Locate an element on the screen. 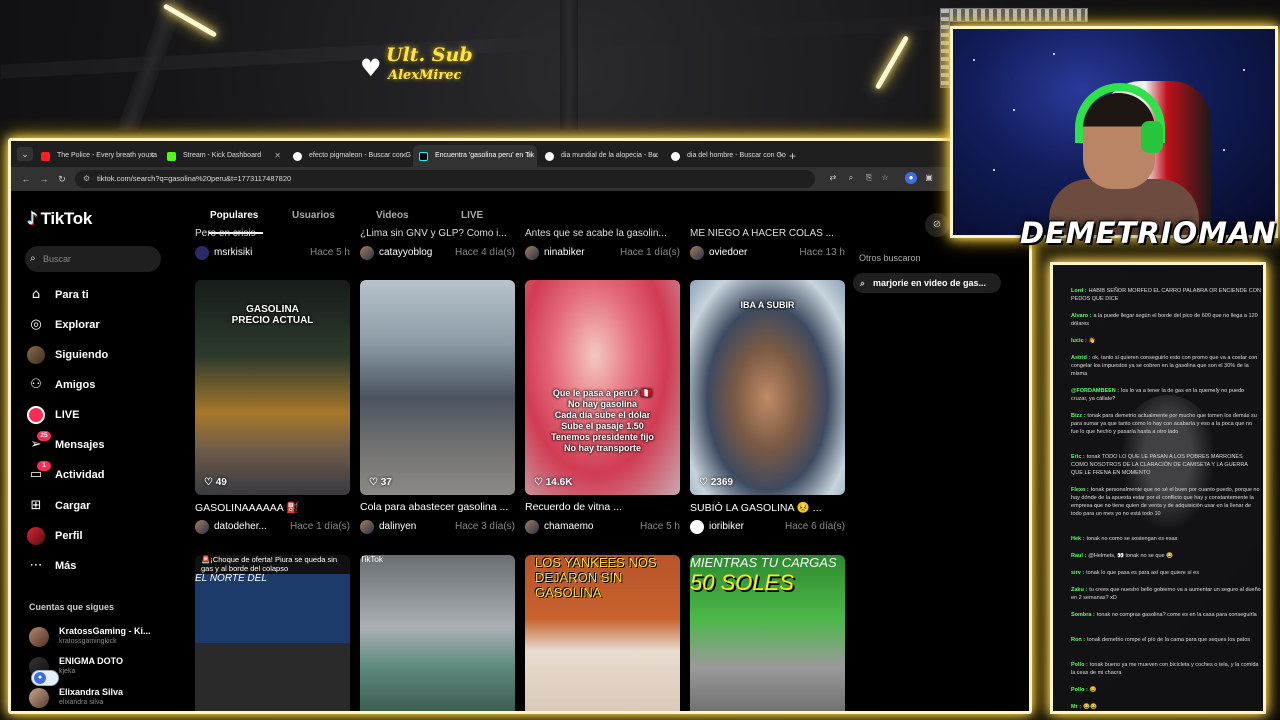 The width and height of the screenshot is (1280, 720). chat-username: Bizz : is located at coordinates (1078, 416).